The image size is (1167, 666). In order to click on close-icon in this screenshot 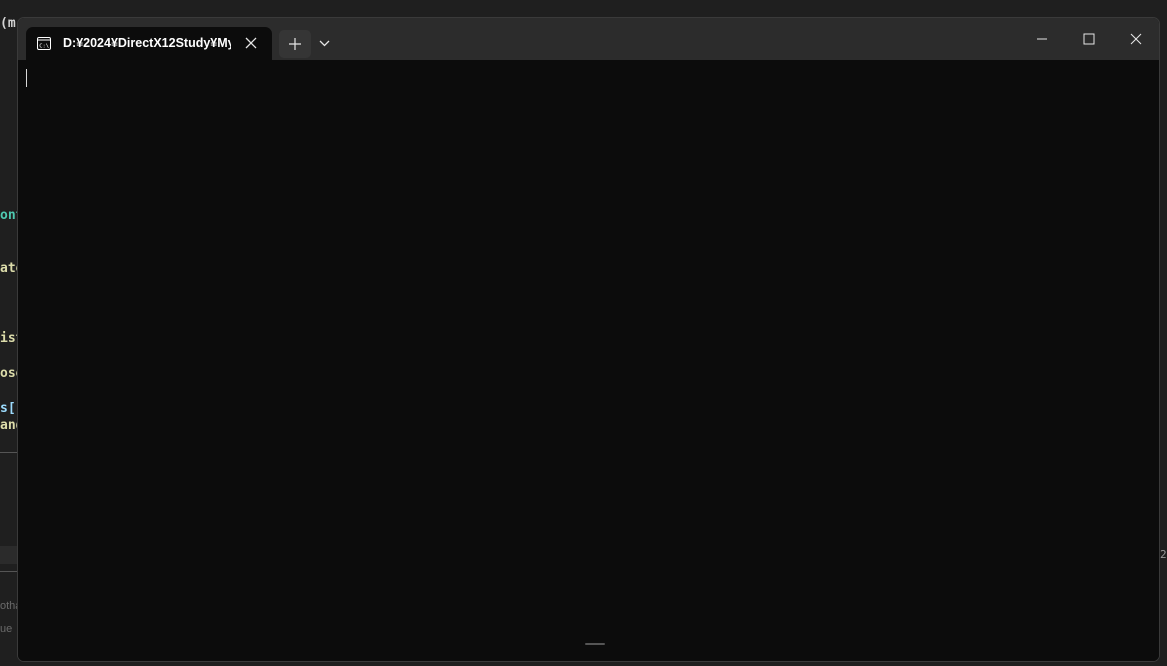, I will do `click(1136, 39)`.